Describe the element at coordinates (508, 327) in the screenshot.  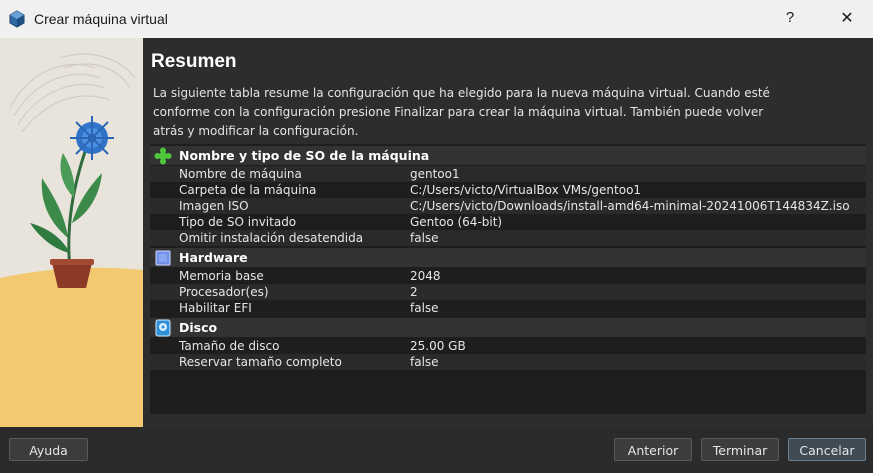
I see `section-disk: Disco` at that location.